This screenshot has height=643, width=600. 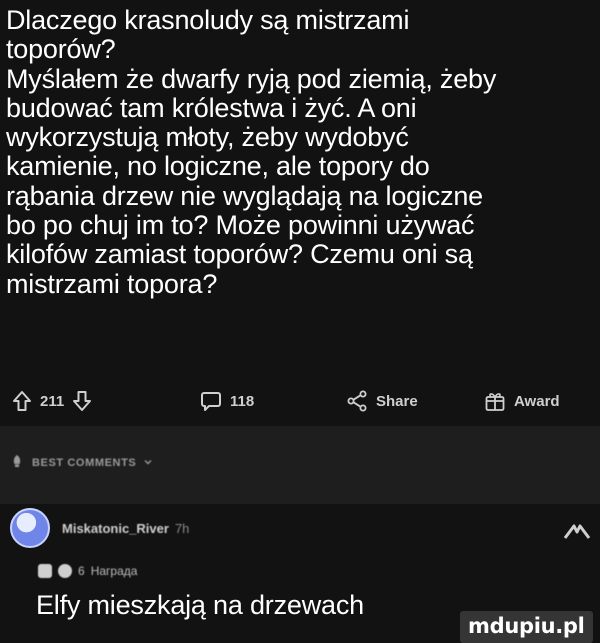 What do you see at coordinates (211, 107) in the screenshot?
I see `post-line: budować tam królestwa i żyć. A oni` at bounding box center [211, 107].